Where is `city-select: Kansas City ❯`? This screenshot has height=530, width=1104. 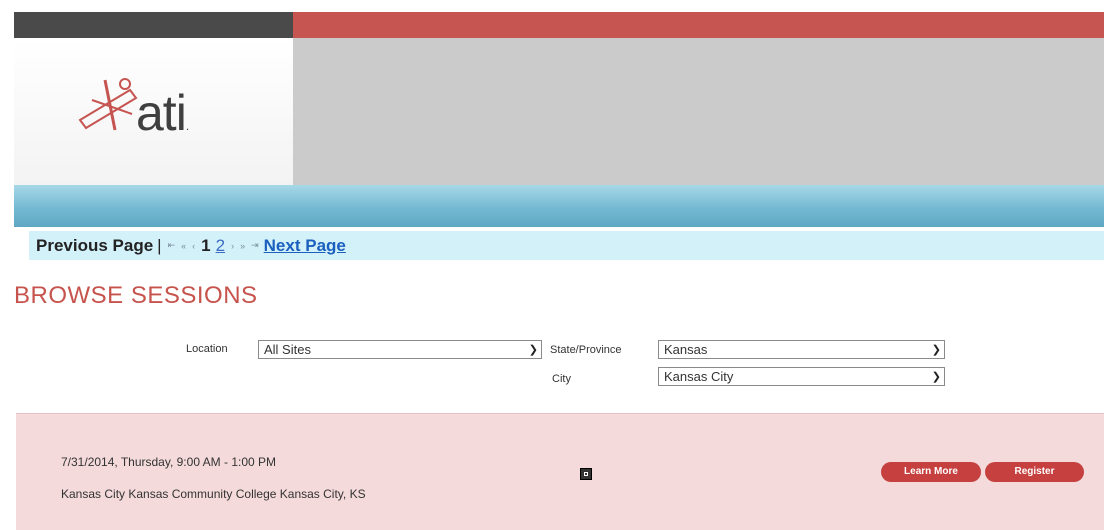 city-select: Kansas City ❯ is located at coordinates (801, 376).